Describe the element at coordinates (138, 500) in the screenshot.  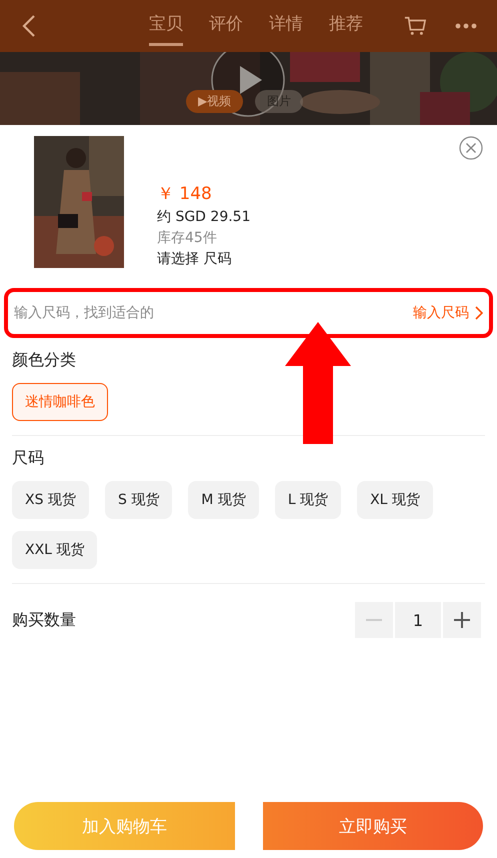
I see `option-chip: S 现货` at that location.